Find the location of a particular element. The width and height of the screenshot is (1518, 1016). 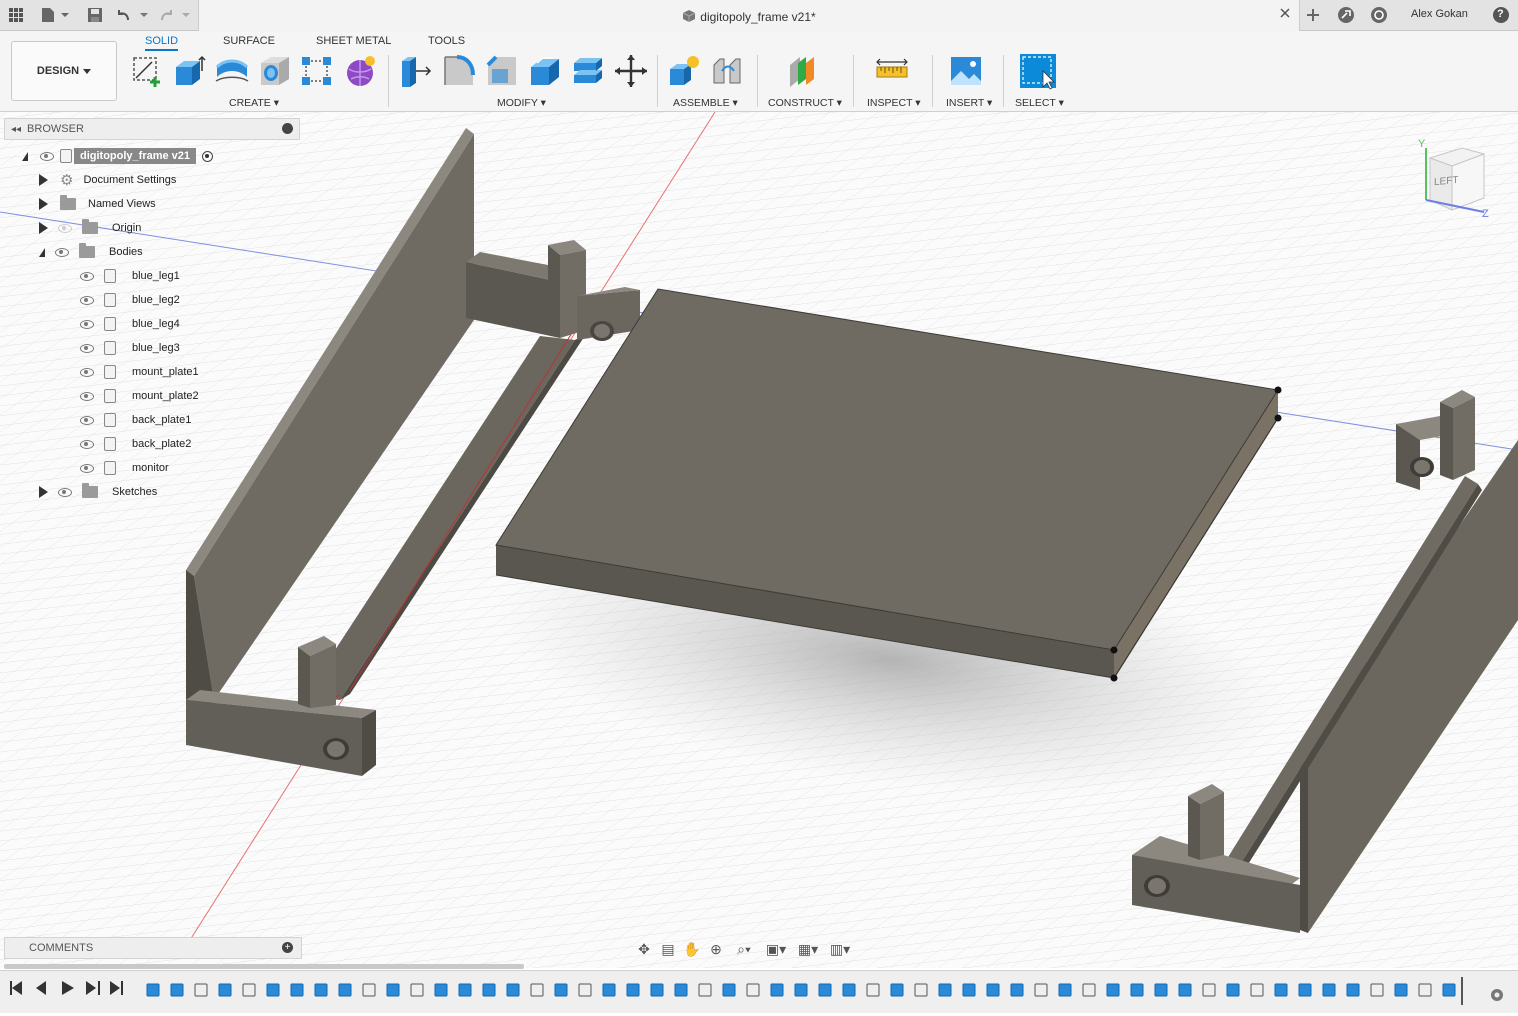

close-tab-icon is located at coordinates (1285, 14).